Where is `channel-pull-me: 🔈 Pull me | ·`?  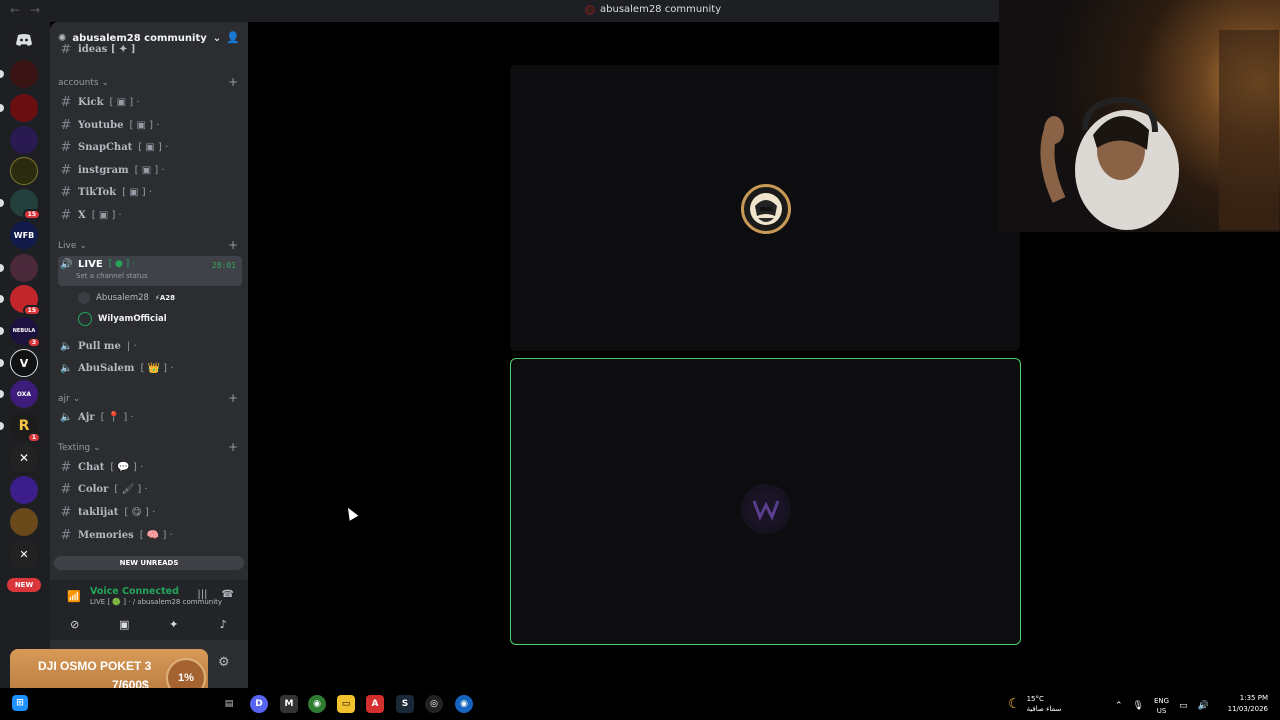
channel-pull-me: 🔈 Pull me | · is located at coordinates (150, 346).